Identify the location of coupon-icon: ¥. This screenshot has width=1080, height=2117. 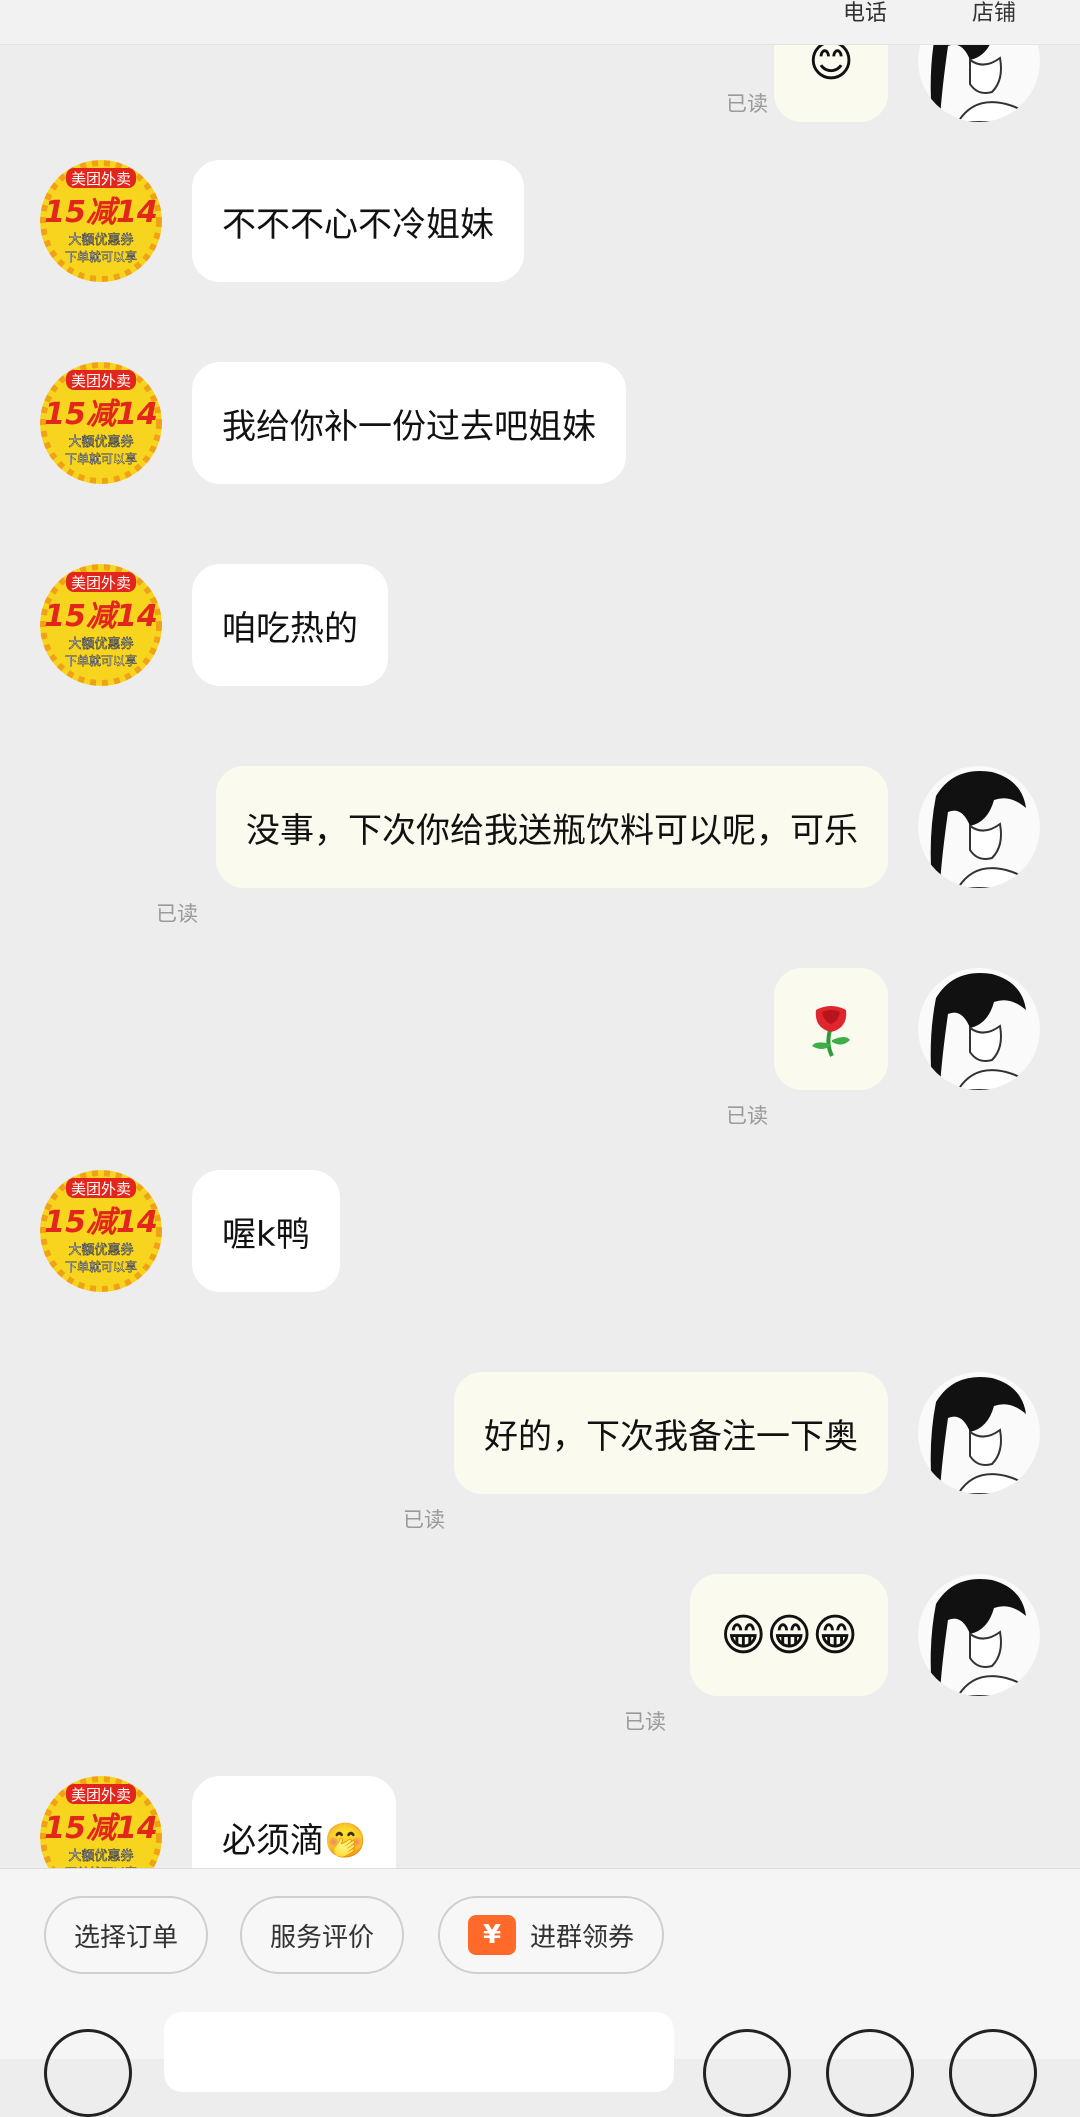
(492, 1935).